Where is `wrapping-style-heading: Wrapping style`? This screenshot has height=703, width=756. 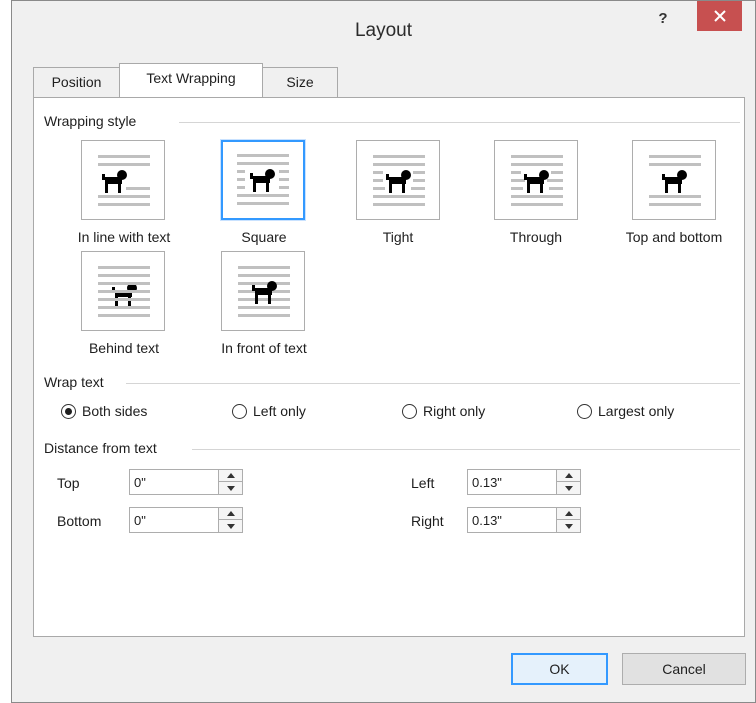 wrapping-style-heading: Wrapping style is located at coordinates (90, 121).